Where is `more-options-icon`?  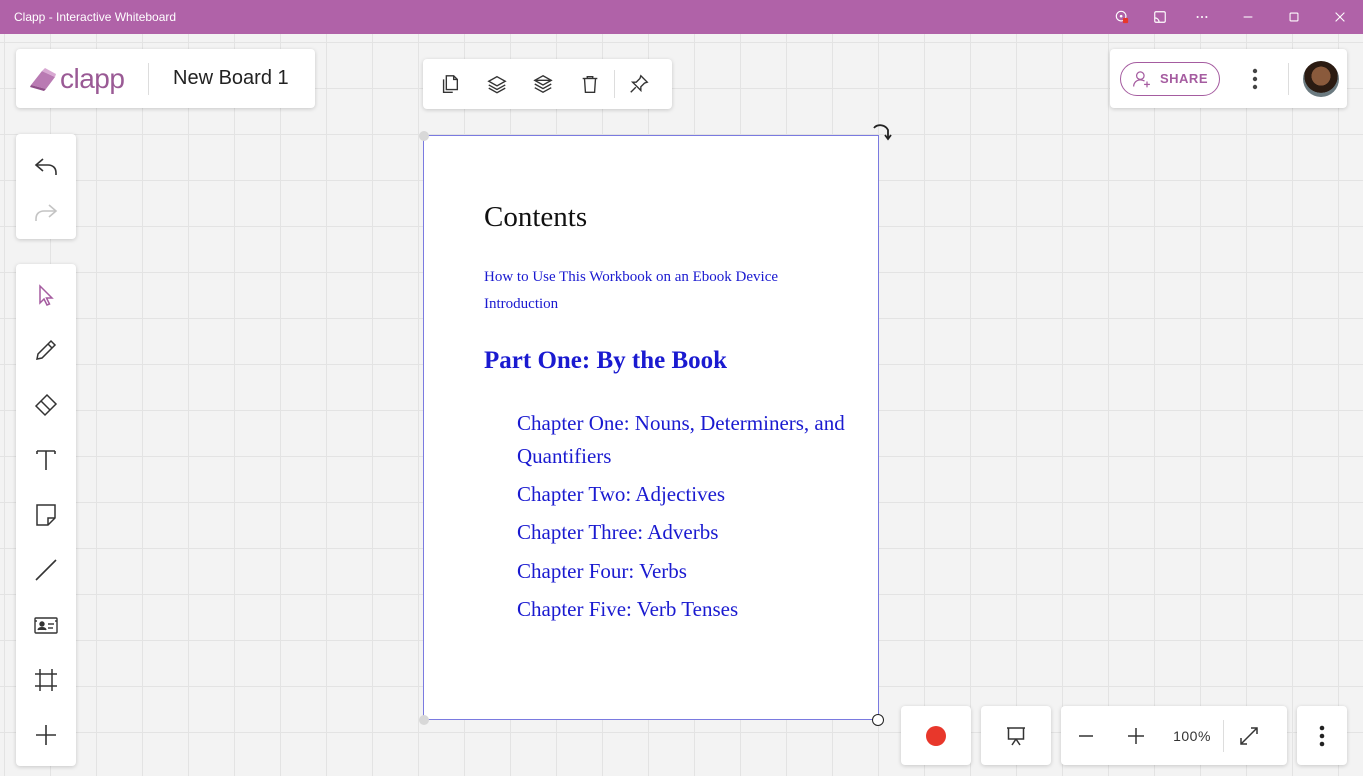
more-options-icon is located at coordinates (1202, 17).